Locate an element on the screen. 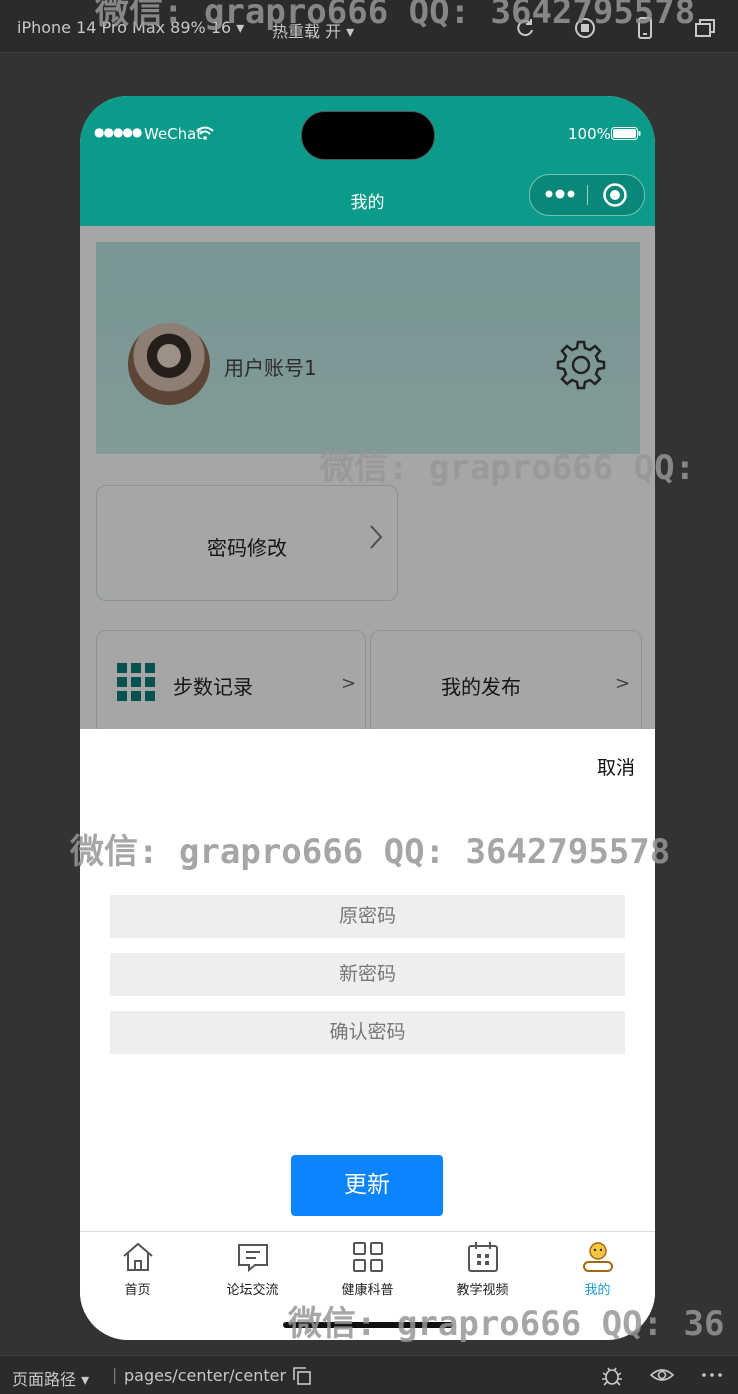 The image size is (738, 1394). grid-icon is located at coordinates (368, 1257).